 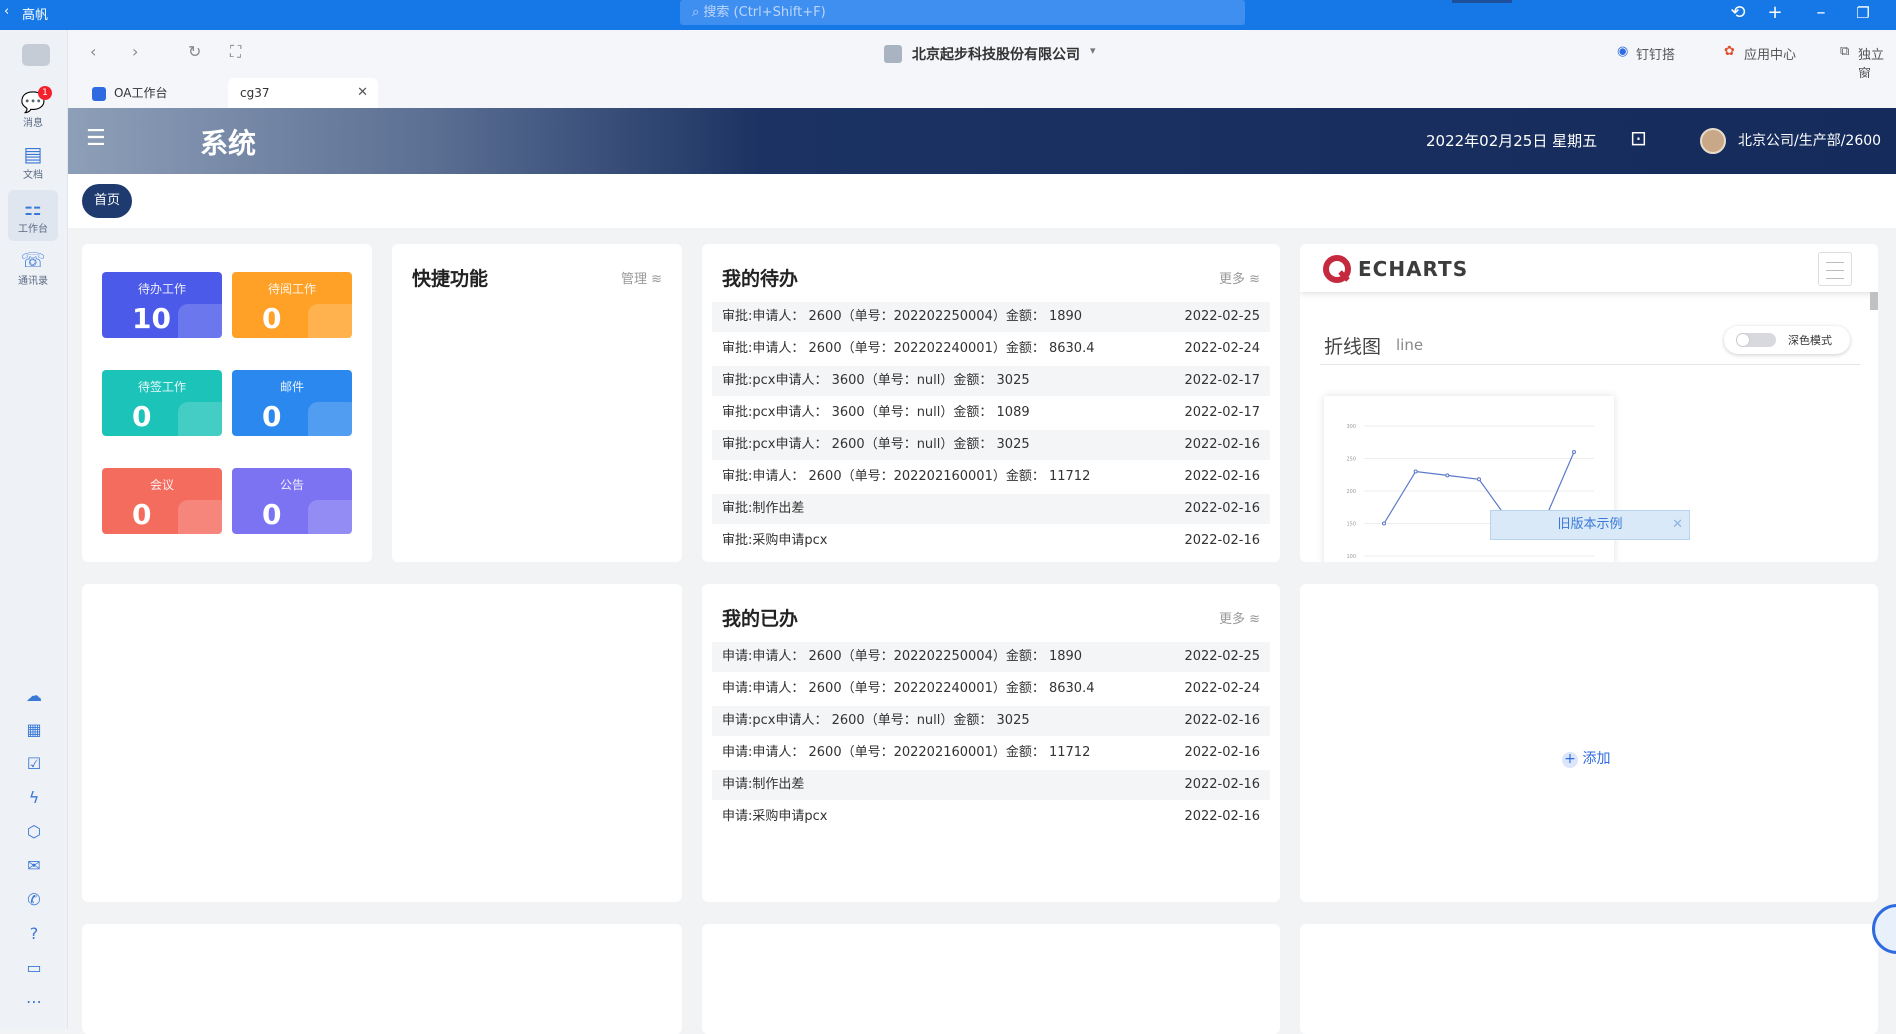 I want to click on calendar-icon: ▦, so click(x=34, y=729).